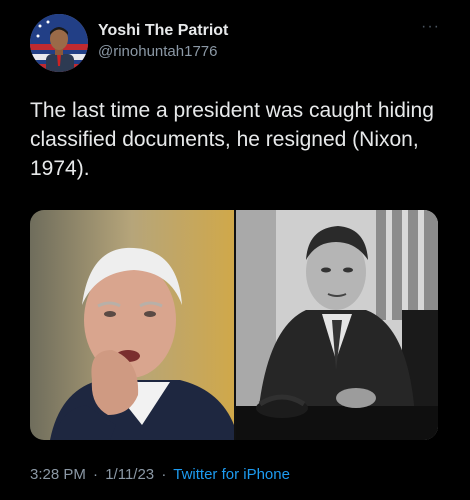 The width and height of the screenshot is (470, 500). What do you see at coordinates (430, 27) in the screenshot?
I see `more-options-icon: ···` at bounding box center [430, 27].